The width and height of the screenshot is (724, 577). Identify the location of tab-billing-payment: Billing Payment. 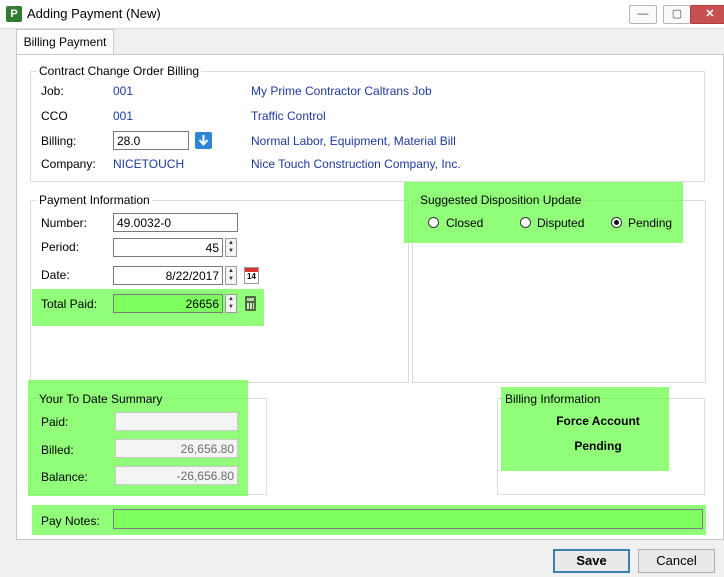
(65, 42).